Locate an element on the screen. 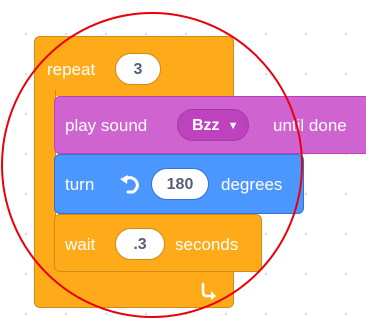 This screenshot has height=321, width=366. repeat-block-arm is located at coordinates (45, 185).